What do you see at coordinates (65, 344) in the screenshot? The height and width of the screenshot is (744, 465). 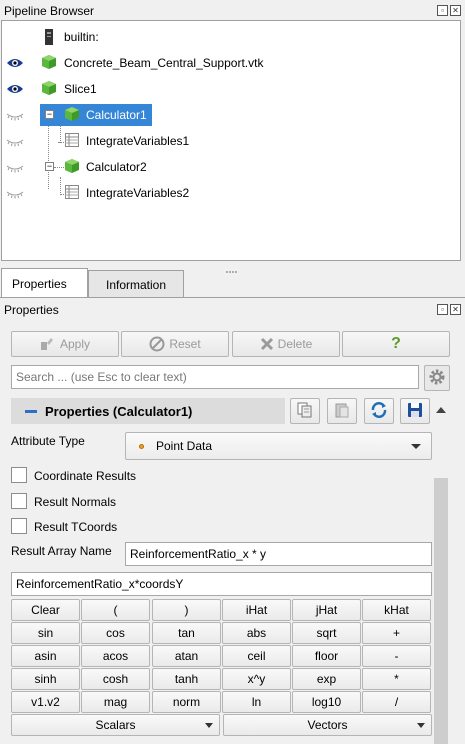 I see `apply-button: Apply` at bounding box center [65, 344].